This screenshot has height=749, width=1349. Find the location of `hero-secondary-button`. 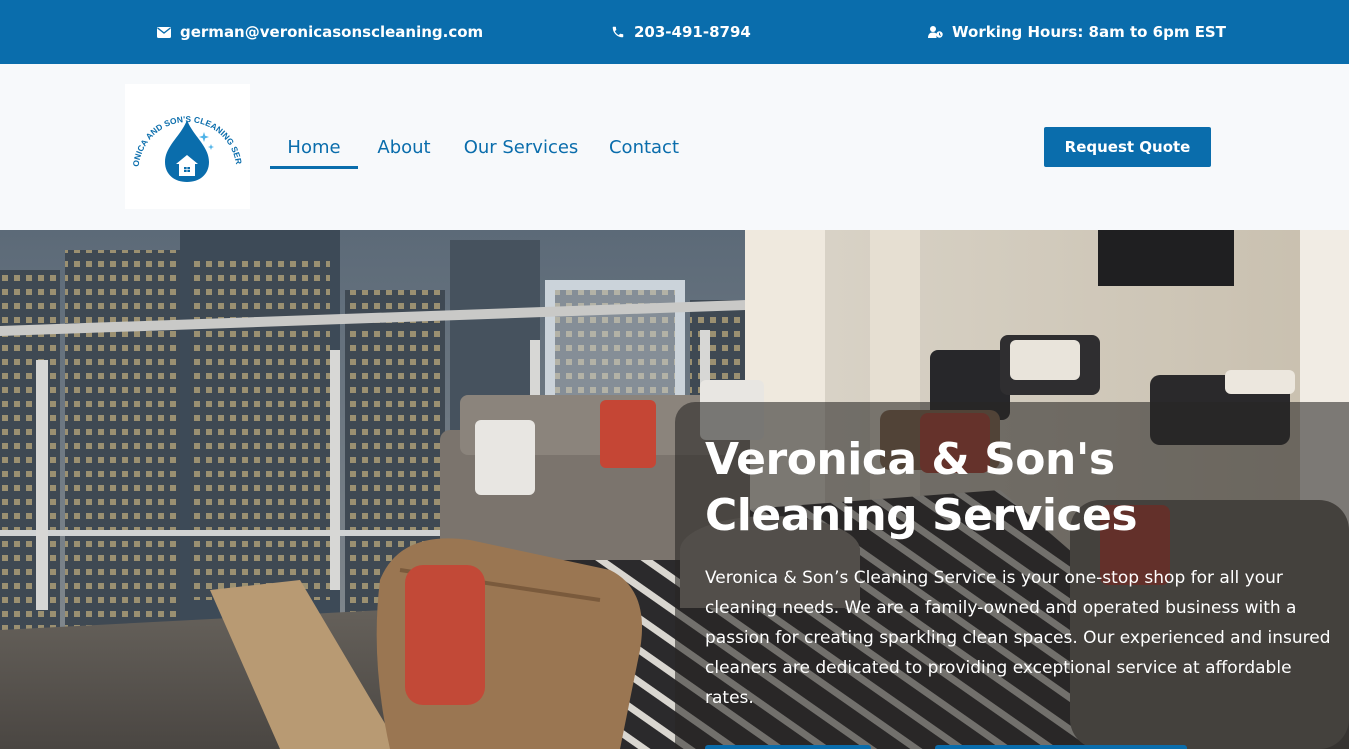

hero-secondary-button is located at coordinates (1061, 747).